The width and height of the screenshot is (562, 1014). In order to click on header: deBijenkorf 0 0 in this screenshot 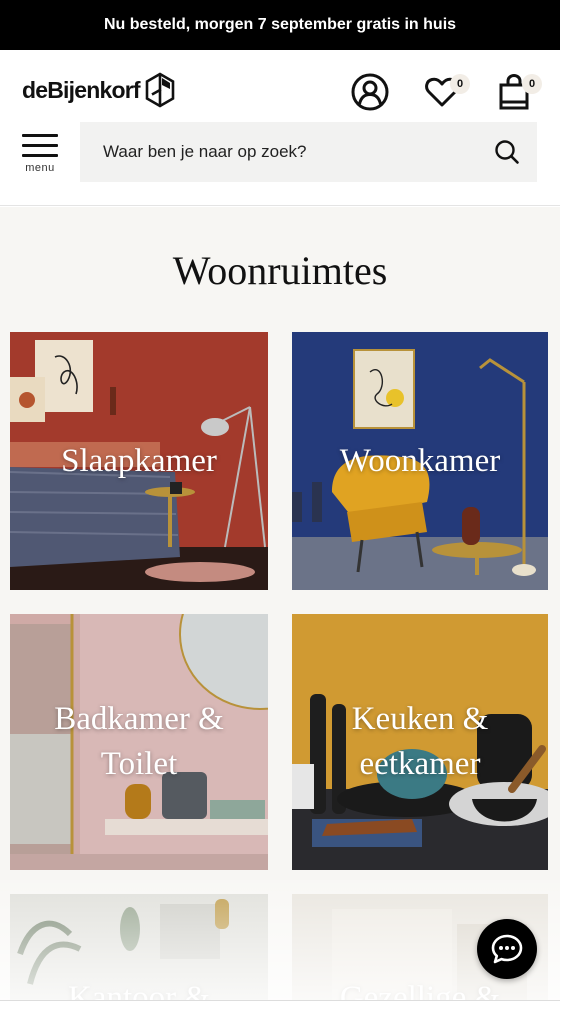, I will do `click(280, 86)`.